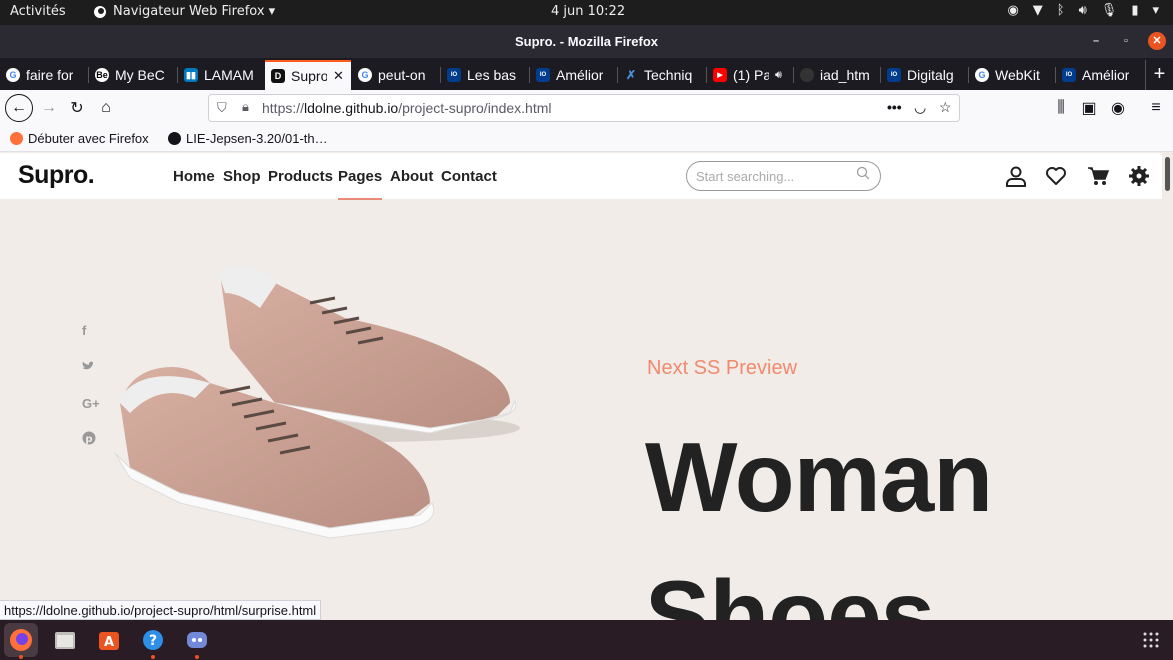  What do you see at coordinates (50, 75) in the screenshot?
I see `tab-label: faire for` at bounding box center [50, 75].